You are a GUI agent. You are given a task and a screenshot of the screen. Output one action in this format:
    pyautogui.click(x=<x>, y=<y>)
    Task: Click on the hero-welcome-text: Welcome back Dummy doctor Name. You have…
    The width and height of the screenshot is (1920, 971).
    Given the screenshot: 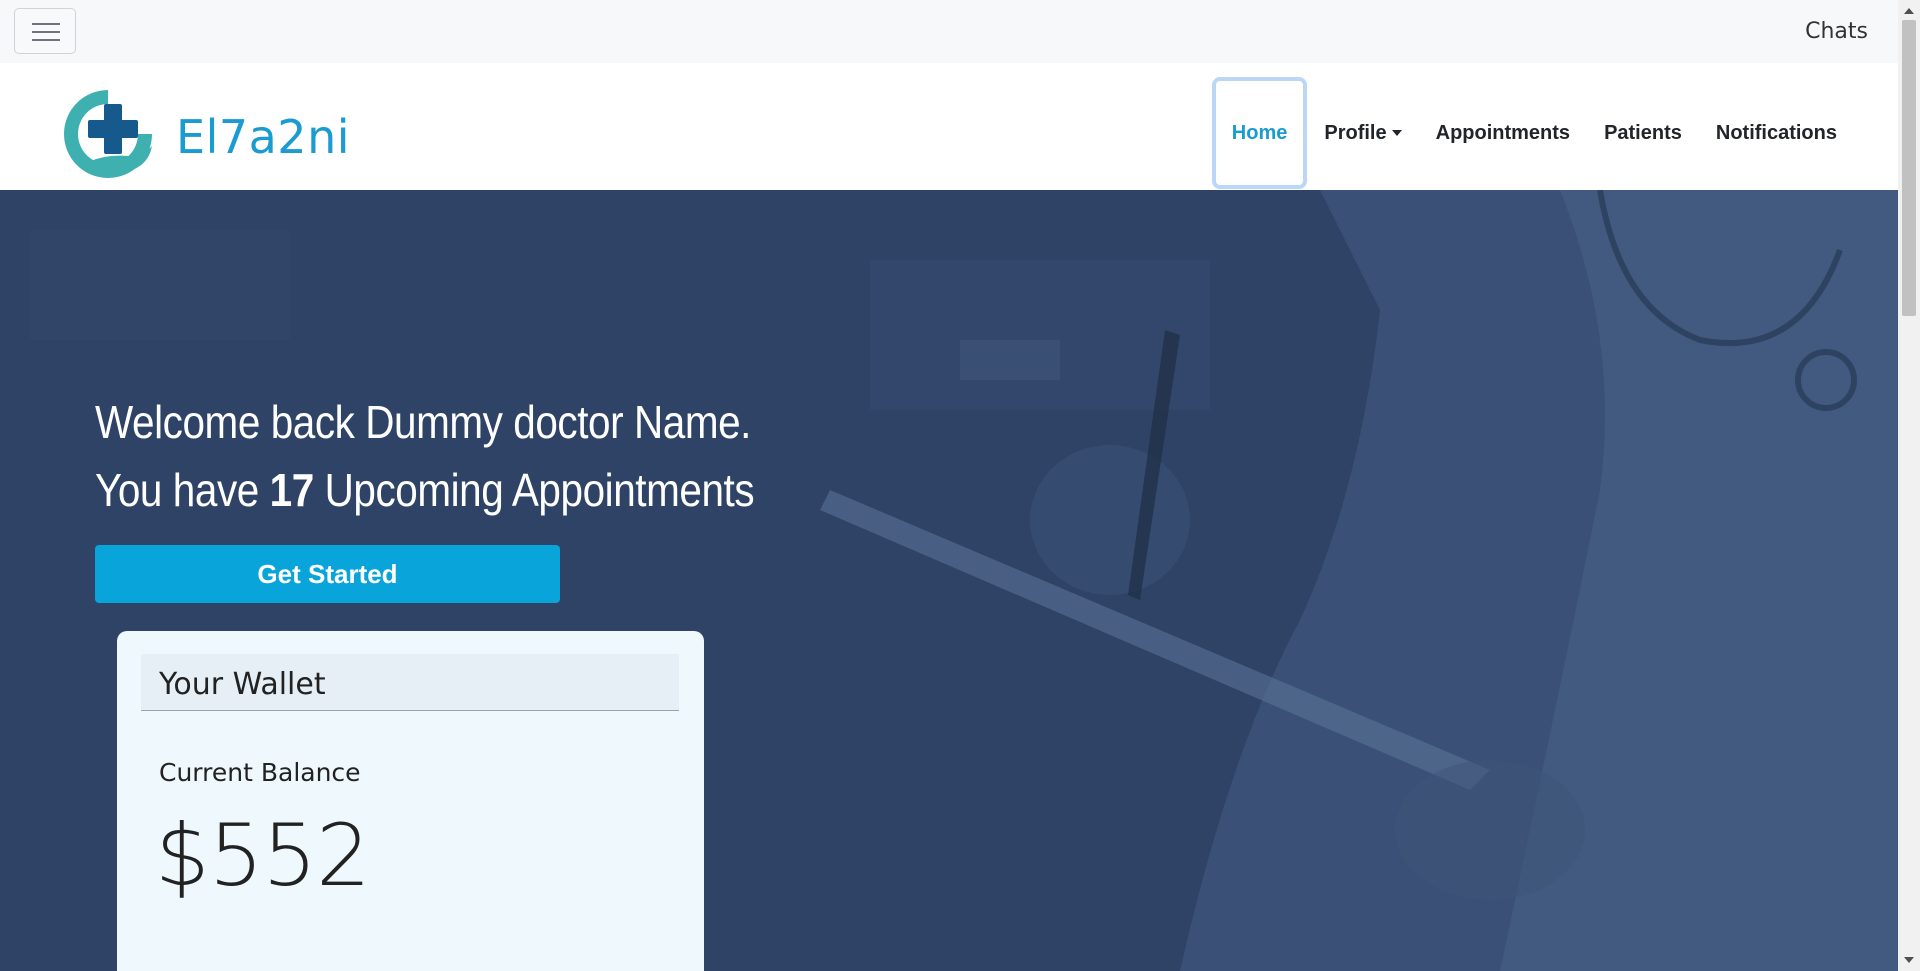 What is the action you would take?
    pyautogui.click(x=425, y=456)
    